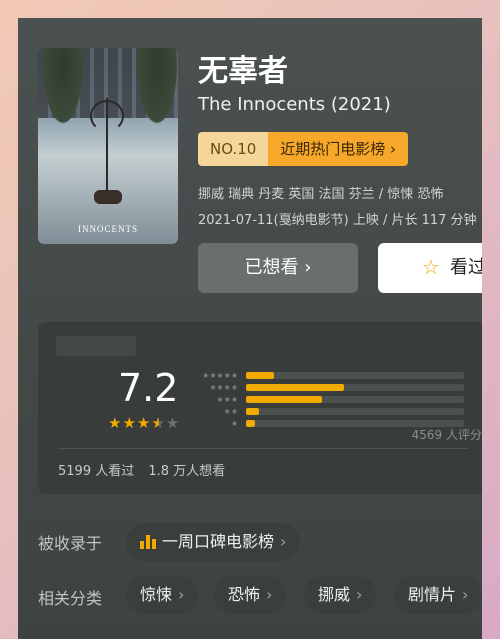  Describe the element at coordinates (278, 268) in the screenshot. I see `want-to-watch-button: 已想看 ›` at that location.